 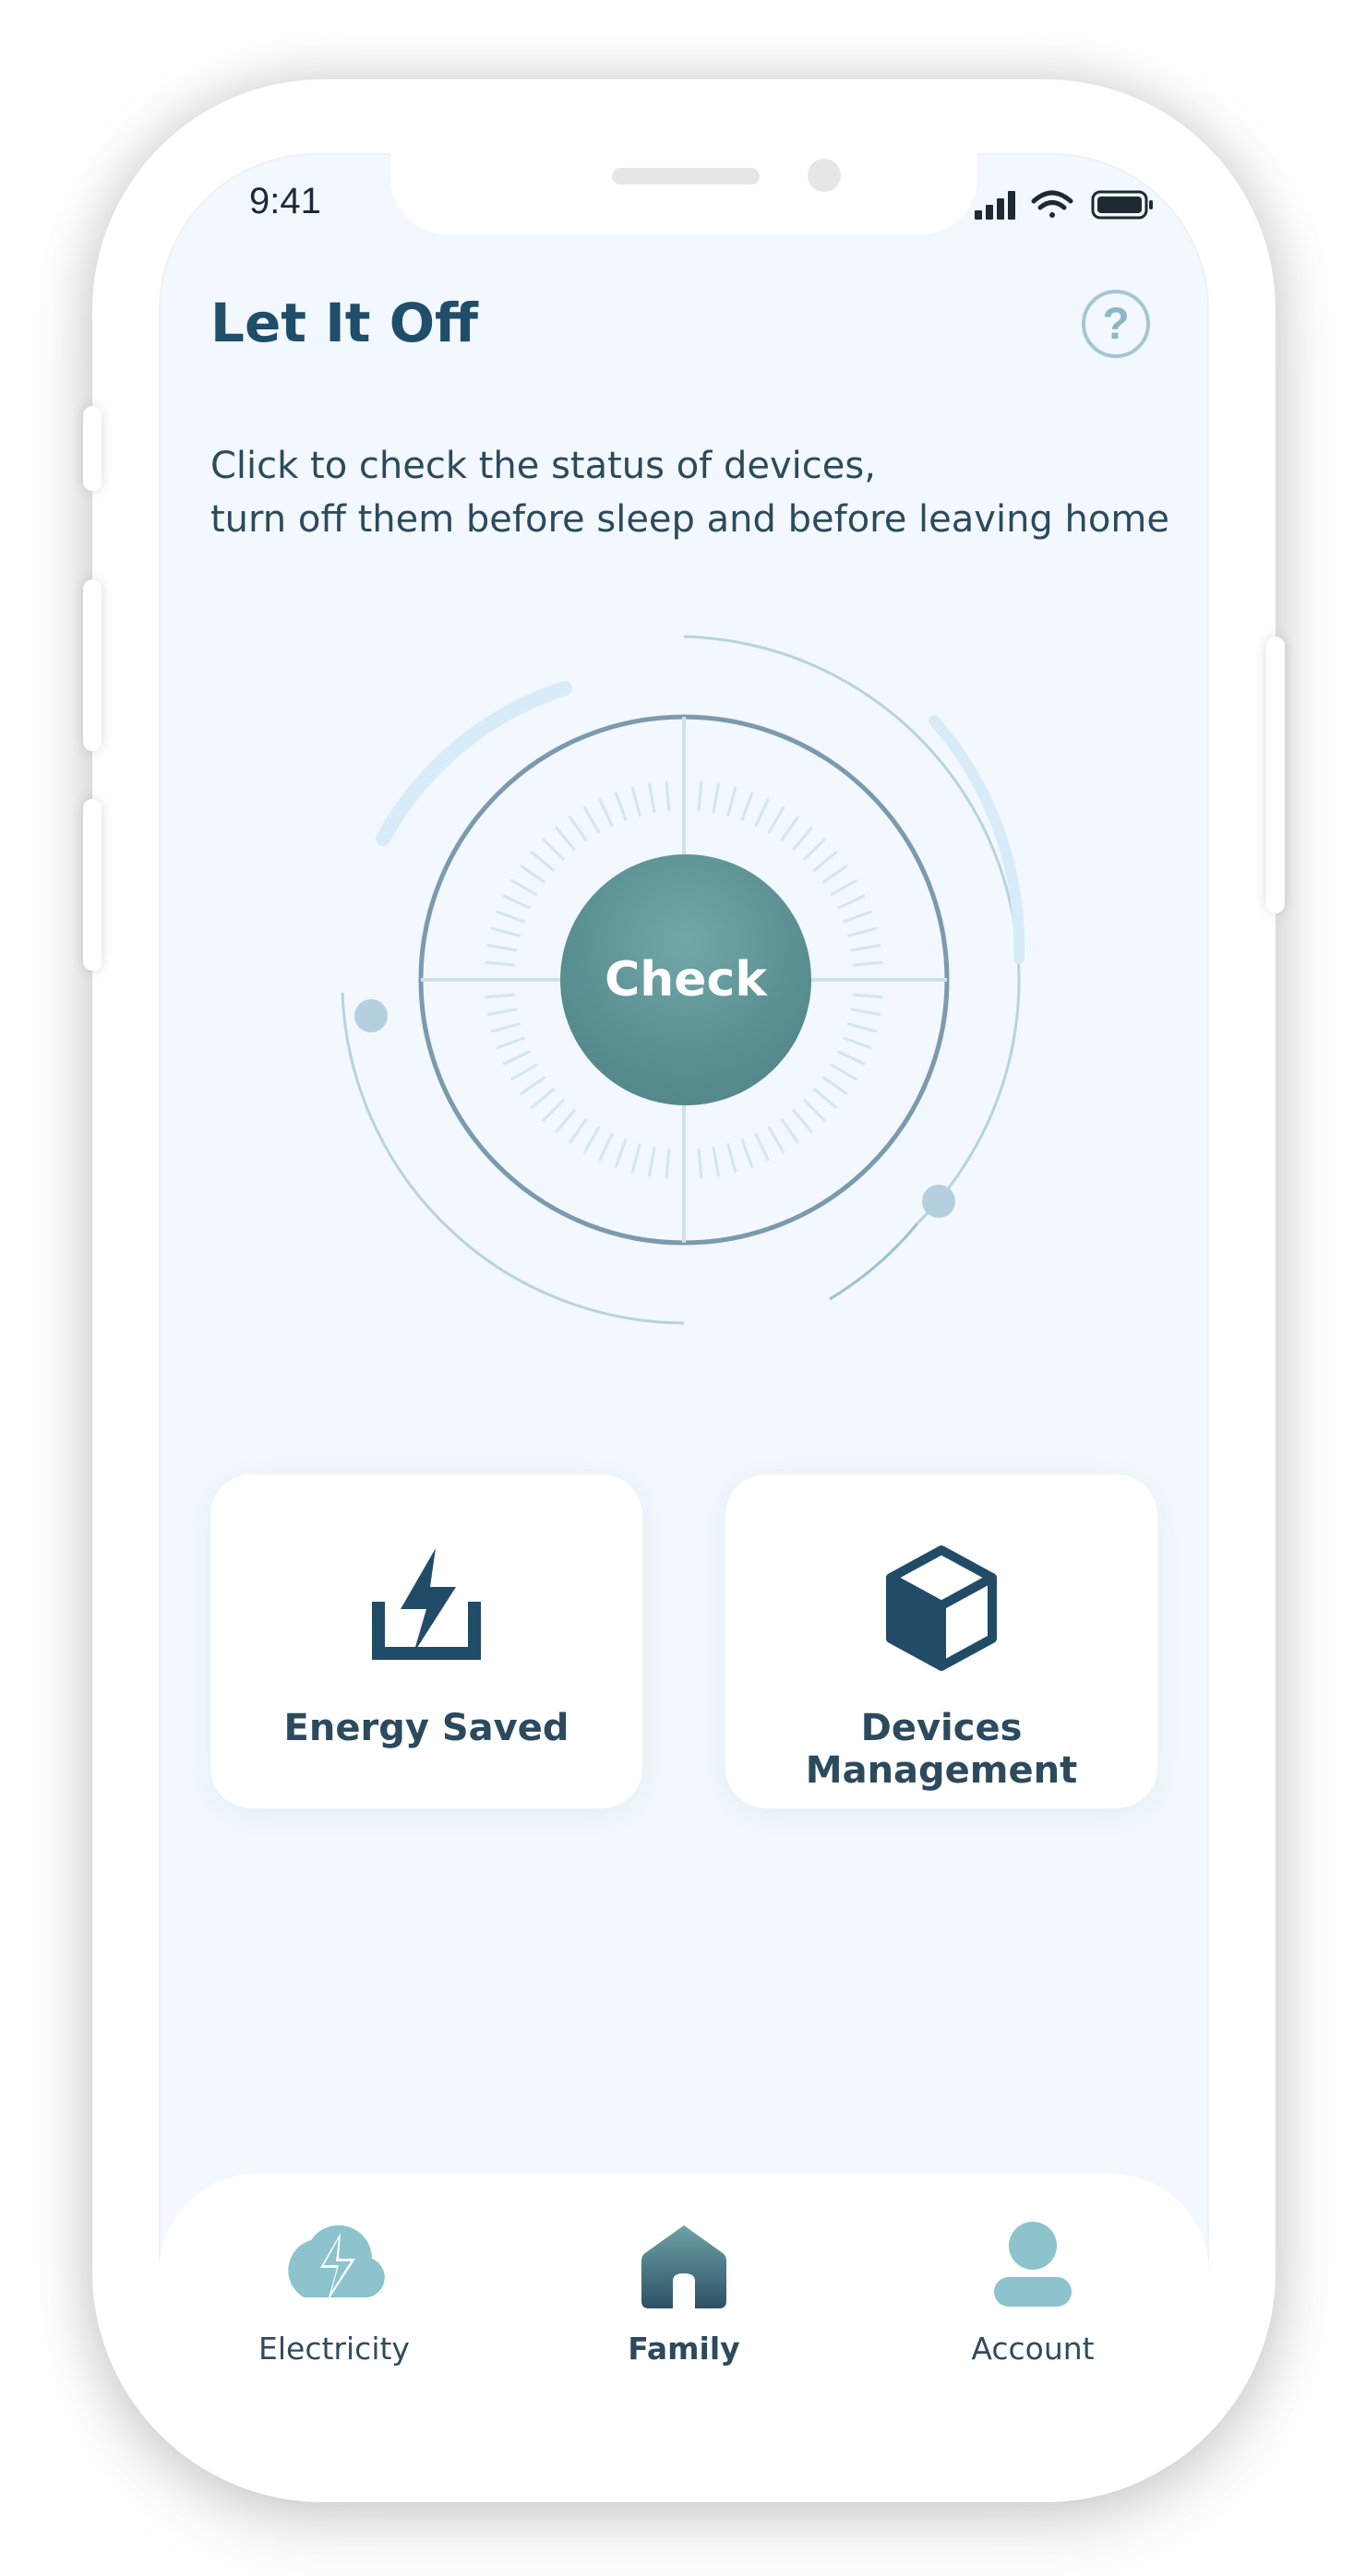 What do you see at coordinates (92, 885) in the screenshot?
I see `volume-down-button` at bounding box center [92, 885].